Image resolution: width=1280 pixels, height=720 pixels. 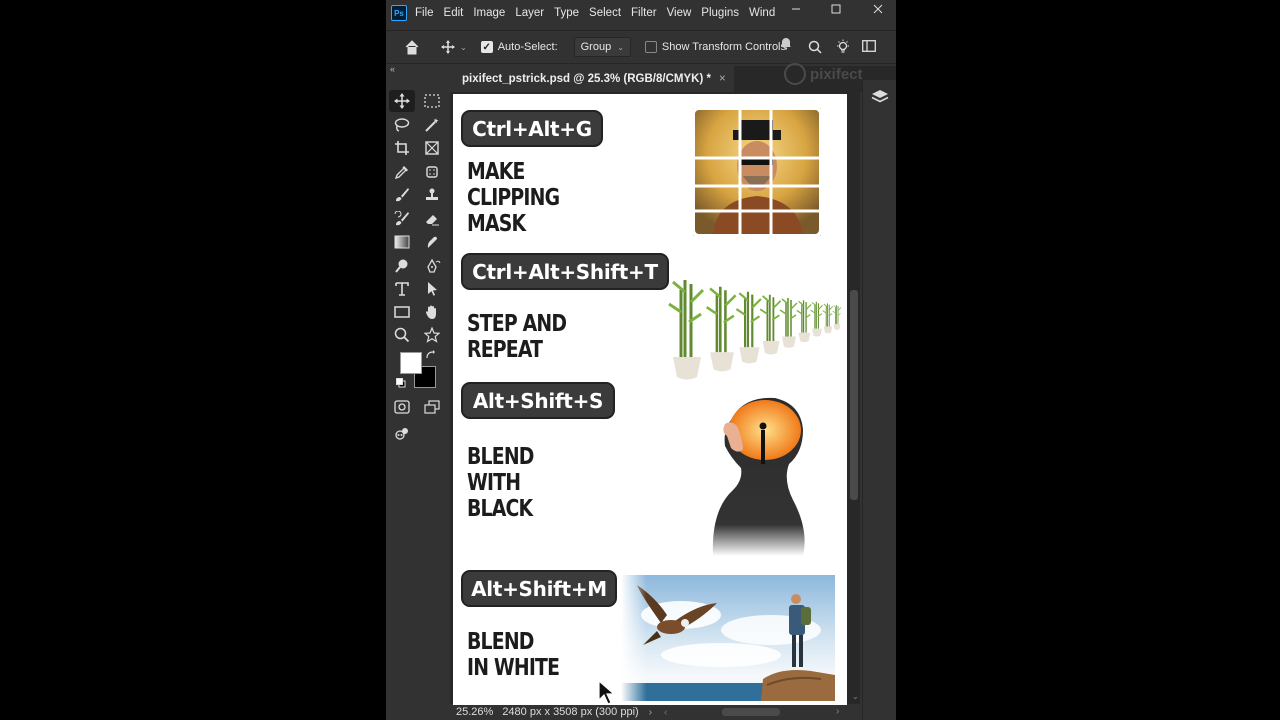 What do you see at coordinates (402, 434) in the screenshot?
I see `edit-toolbar-icon` at bounding box center [402, 434].